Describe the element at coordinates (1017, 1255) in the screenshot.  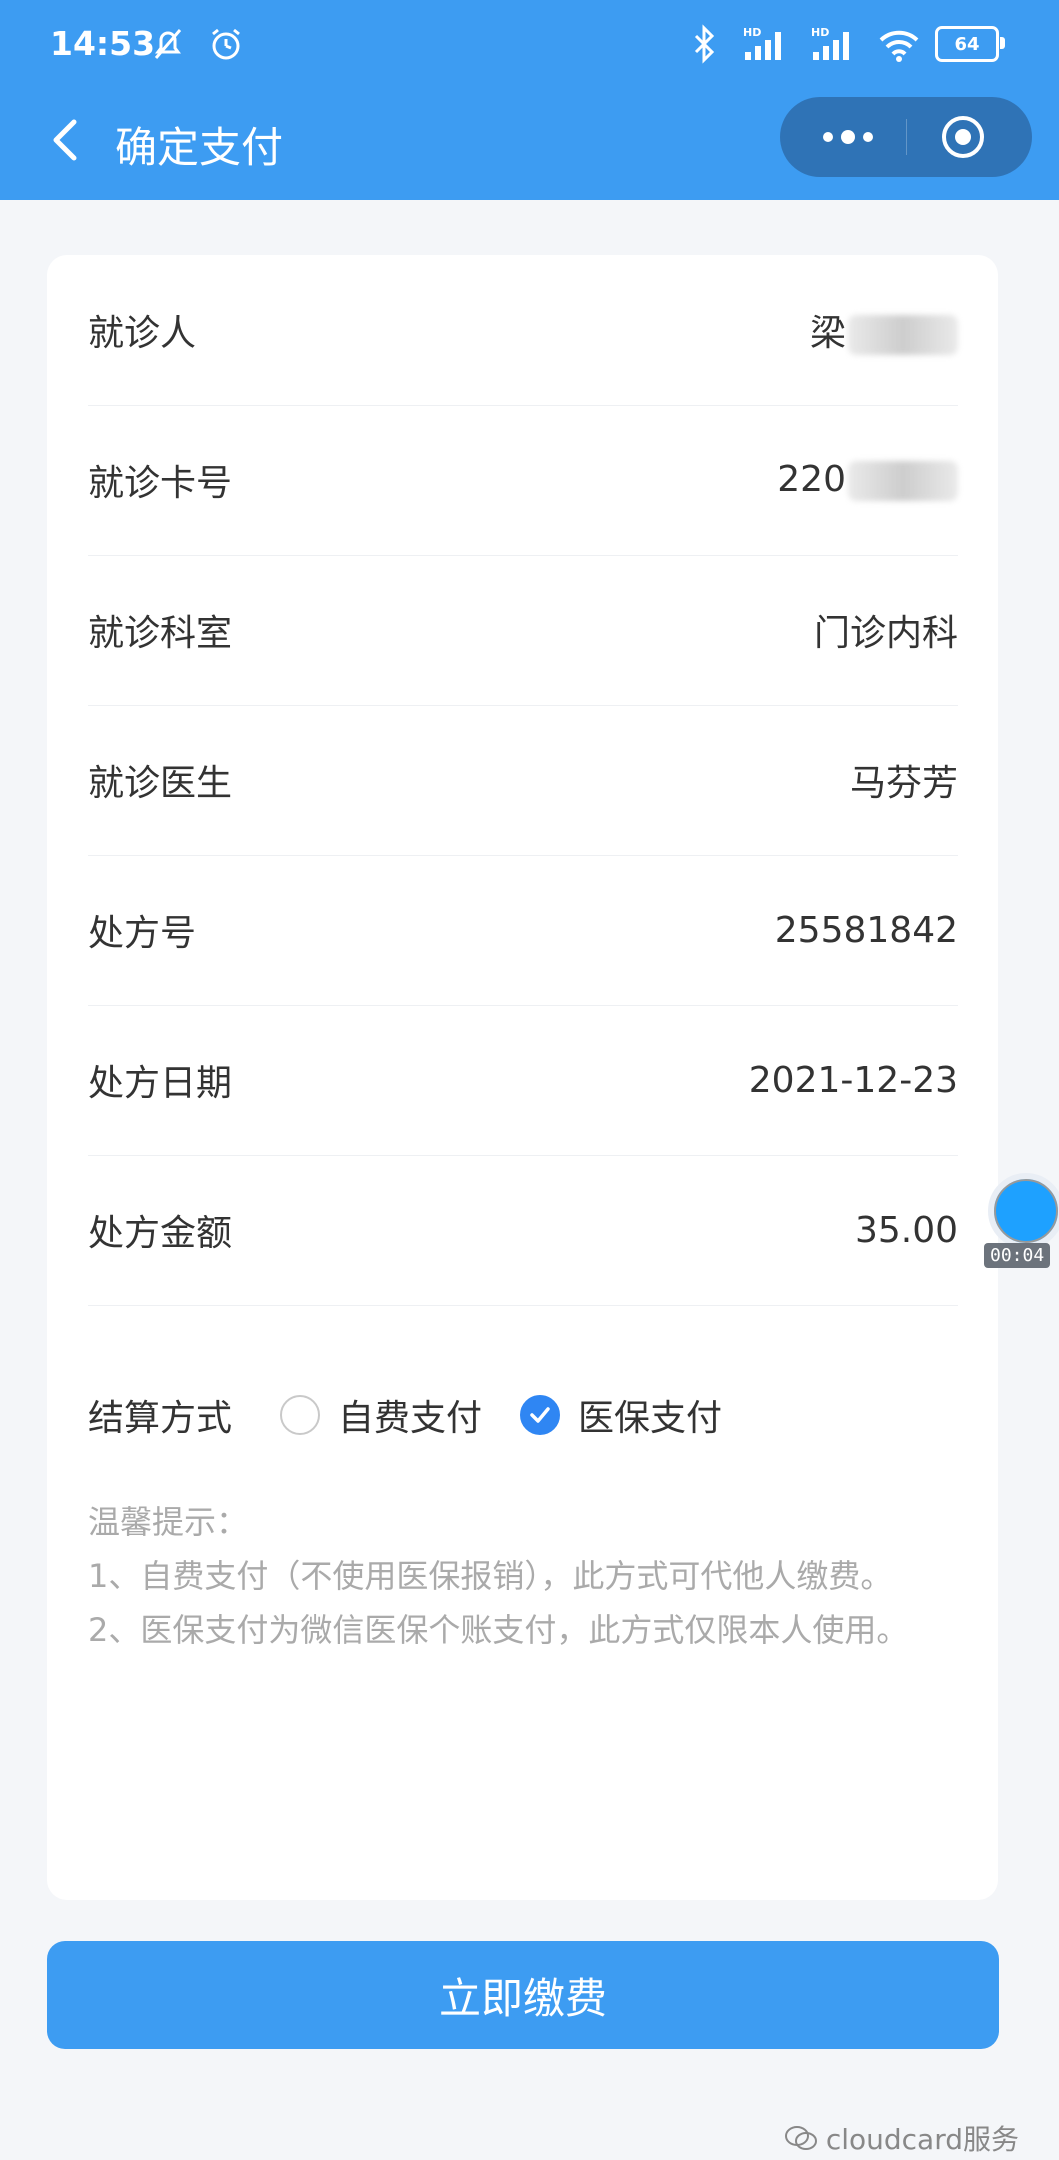
I see `record-timer: 00:04` at that location.